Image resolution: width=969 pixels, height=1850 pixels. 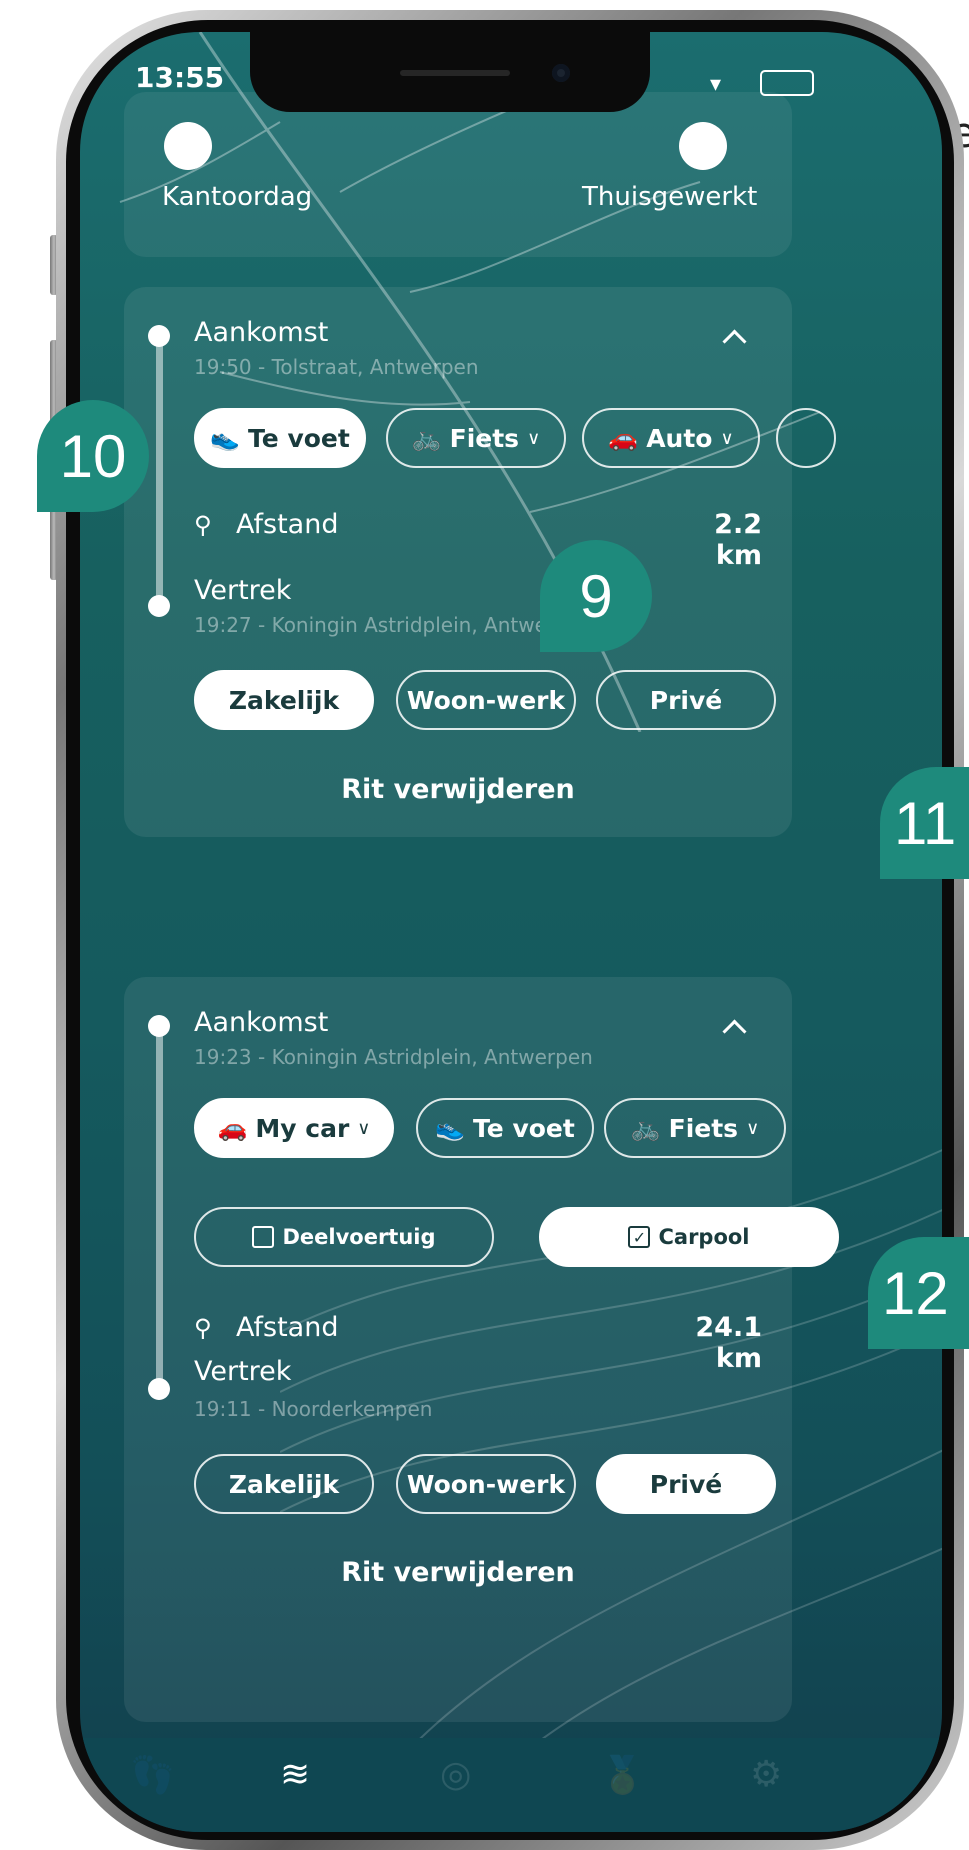 I want to click on mode-label: My car, so click(x=302, y=1128).